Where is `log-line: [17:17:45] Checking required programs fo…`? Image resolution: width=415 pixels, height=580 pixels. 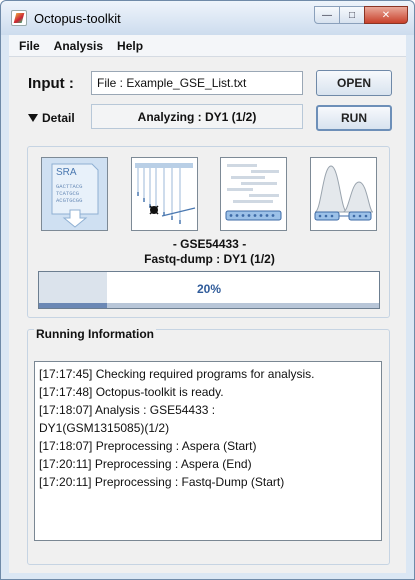
log-line: [17:17:45] Checking required programs fo… is located at coordinates (177, 374).